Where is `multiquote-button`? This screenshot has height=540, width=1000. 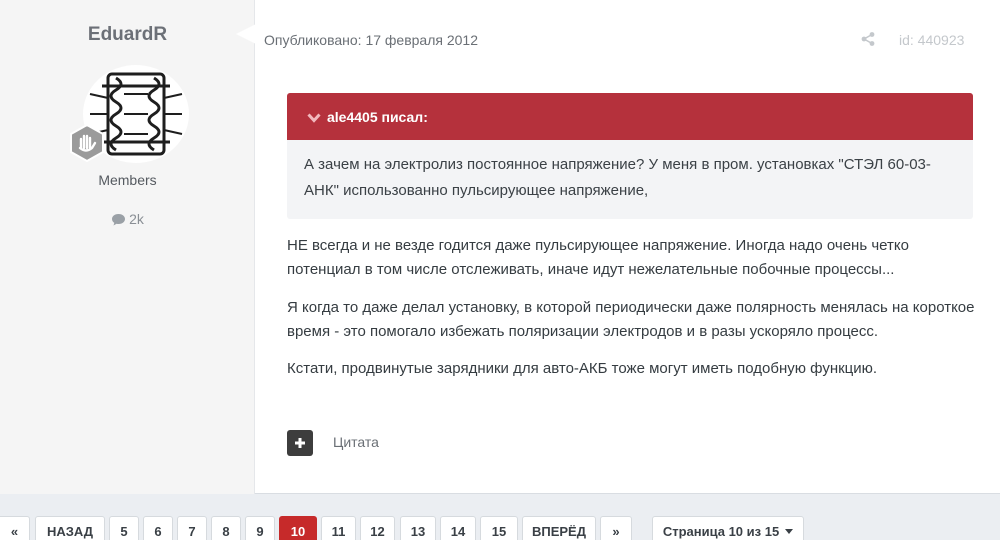 multiquote-button is located at coordinates (300, 443).